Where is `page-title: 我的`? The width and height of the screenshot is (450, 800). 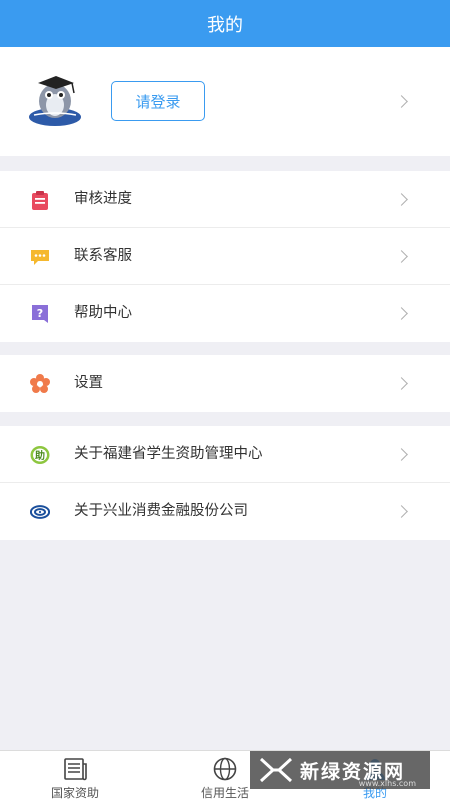 page-title: 我的 is located at coordinates (225, 25).